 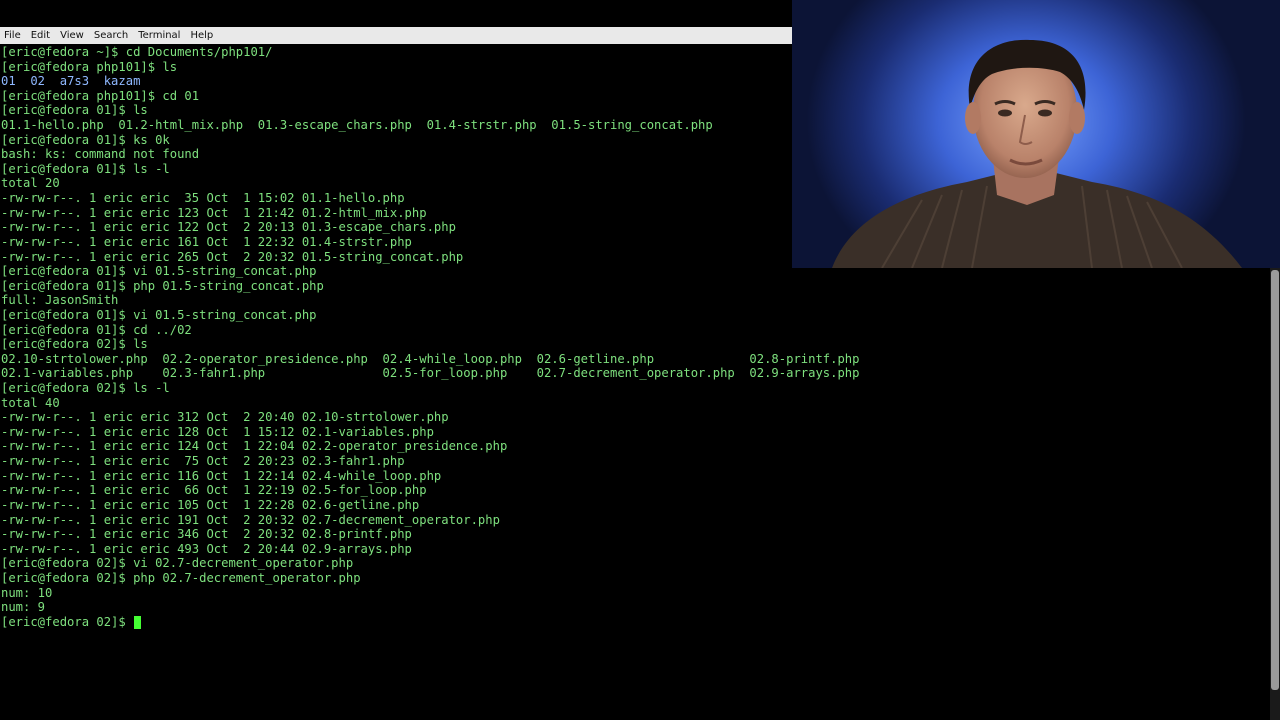 I want to click on menu-view: View, so click(x=72, y=35).